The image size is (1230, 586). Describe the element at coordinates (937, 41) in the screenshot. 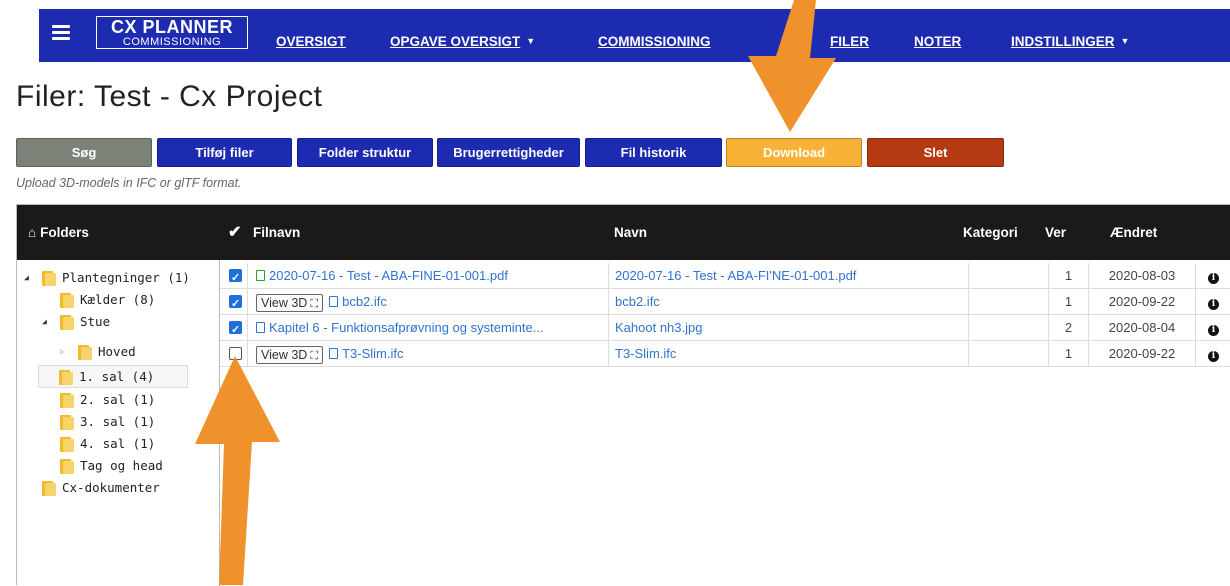

I see `nav-noter: NOTER` at that location.